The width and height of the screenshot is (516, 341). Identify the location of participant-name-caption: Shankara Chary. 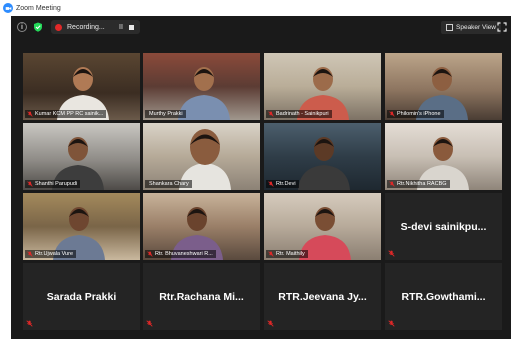
(168, 184).